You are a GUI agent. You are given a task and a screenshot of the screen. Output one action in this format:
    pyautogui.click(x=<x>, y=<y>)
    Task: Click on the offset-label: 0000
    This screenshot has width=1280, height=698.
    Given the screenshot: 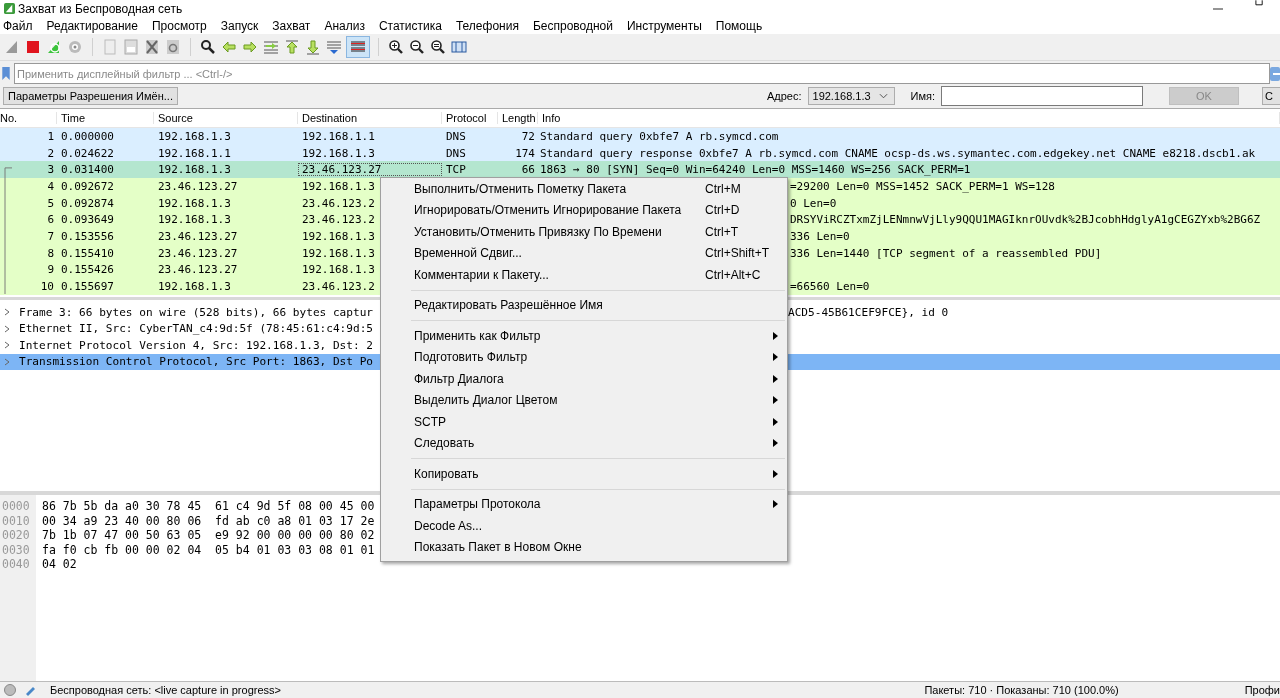 What is the action you would take?
    pyautogui.click(x=15, y=506)
    